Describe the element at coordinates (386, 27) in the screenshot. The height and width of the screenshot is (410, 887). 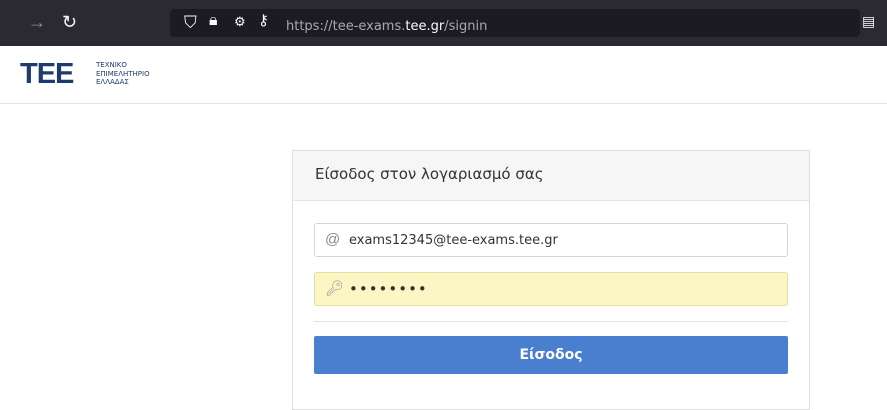
I see `url-text: https://tee-exams.tee.gr/signin` at that location.